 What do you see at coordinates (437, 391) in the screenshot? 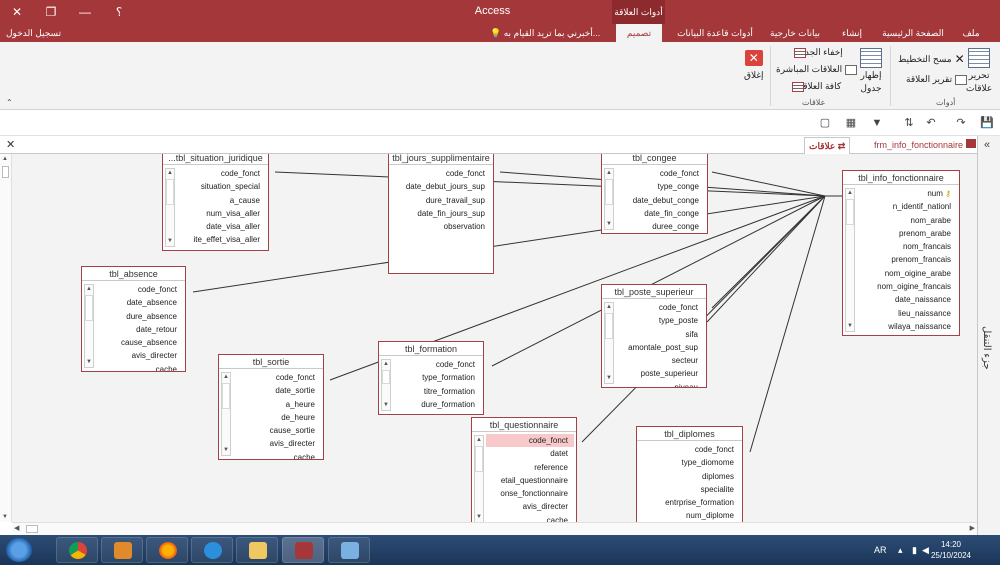
I see `field: titre_formation` at bounding box center [437, 391].